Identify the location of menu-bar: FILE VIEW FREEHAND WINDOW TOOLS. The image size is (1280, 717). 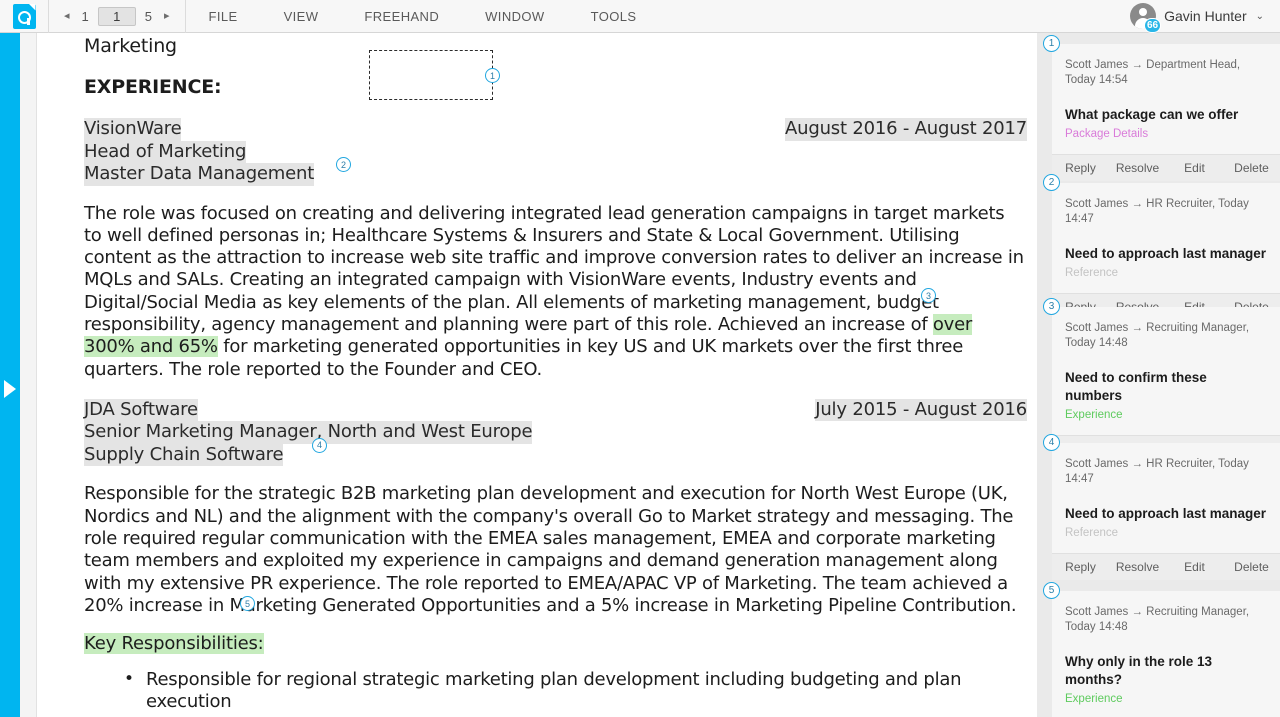
(423, 16).